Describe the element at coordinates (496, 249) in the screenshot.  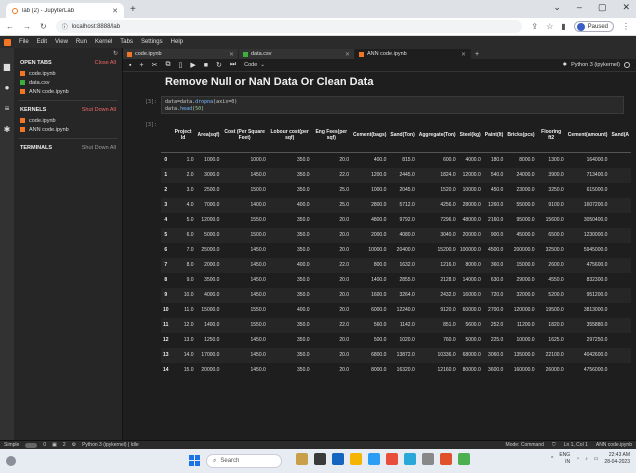
I see `table-cell: 4500.0` at that location.